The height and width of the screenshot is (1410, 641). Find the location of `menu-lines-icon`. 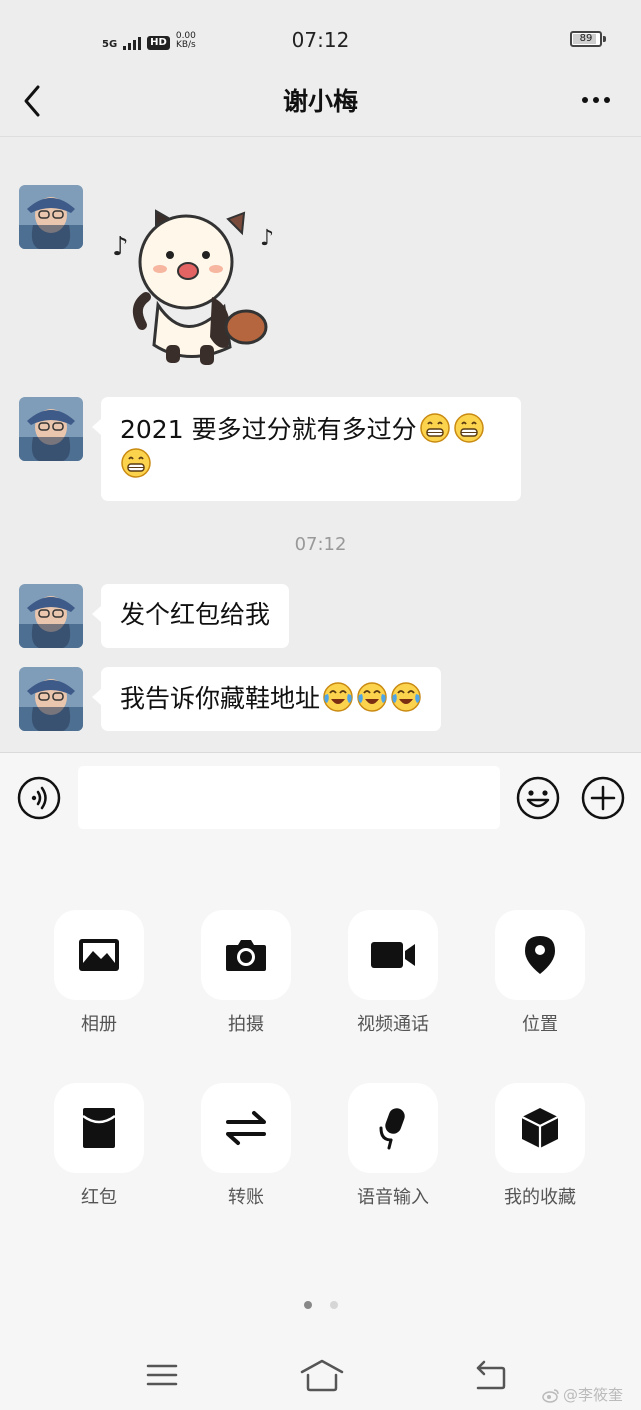

menu-lines-icon is located at coordinates (162, 1375).